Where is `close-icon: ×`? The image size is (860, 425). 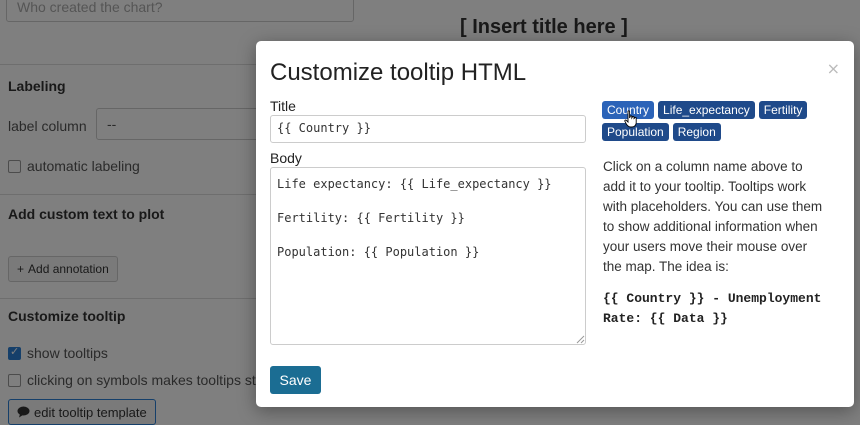
close-icon: × is located at coordinates (833, 68).